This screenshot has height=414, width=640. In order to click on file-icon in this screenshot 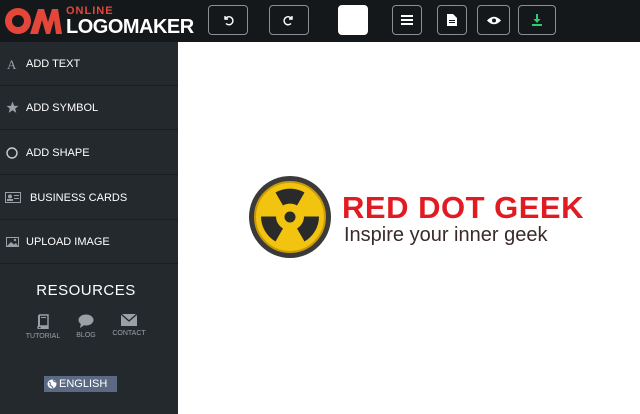, I will do `click(452, 20)`.